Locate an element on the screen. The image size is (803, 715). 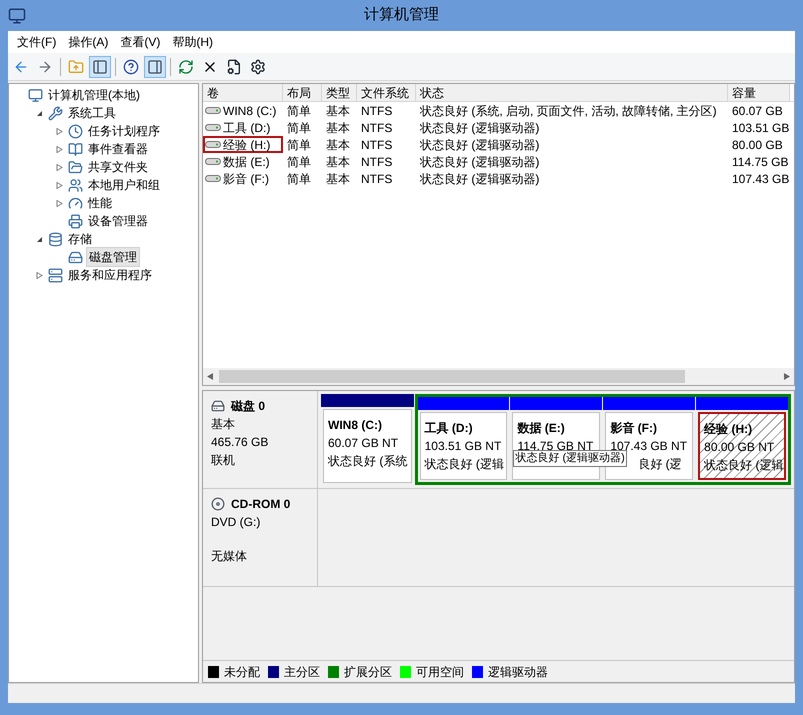
tree-item: 性能 is located at coordinates (100, 203).